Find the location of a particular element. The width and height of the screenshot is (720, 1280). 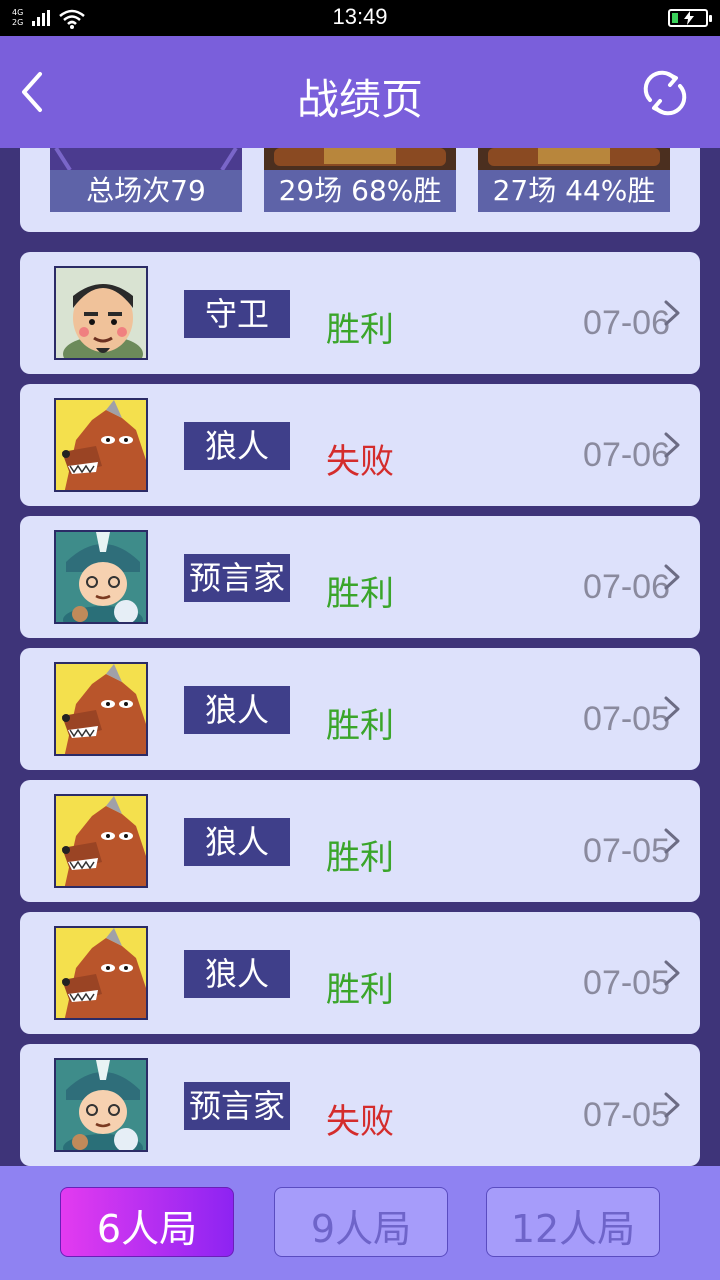

stat-villager-label: 27场 44%胜 is located at coordinates (574, 191).